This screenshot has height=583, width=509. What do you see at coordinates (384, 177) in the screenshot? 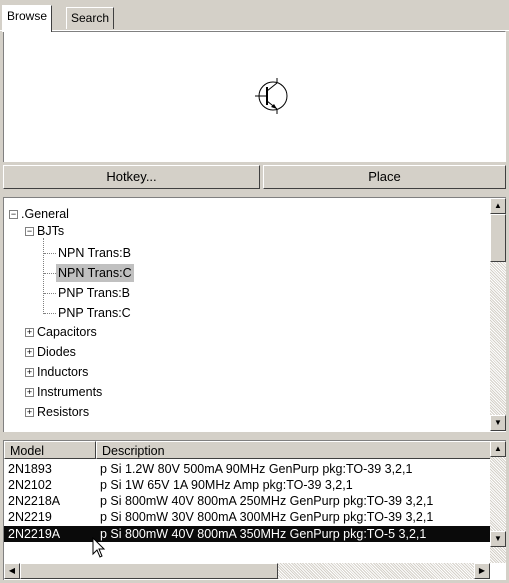
I see `place-button: Place` at bounding box center [384, 177].